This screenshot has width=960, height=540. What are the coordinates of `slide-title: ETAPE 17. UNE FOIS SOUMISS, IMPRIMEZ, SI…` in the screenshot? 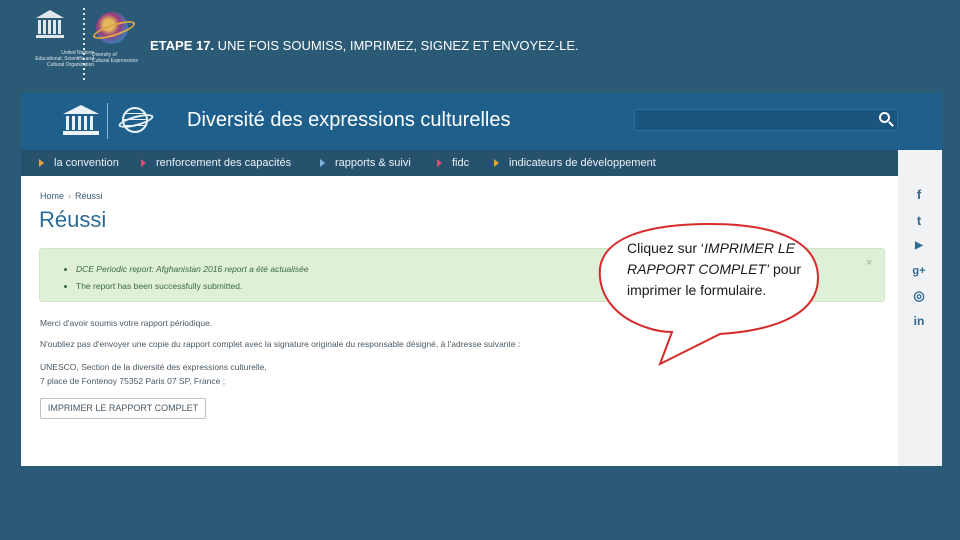 It's located at (364, 45).